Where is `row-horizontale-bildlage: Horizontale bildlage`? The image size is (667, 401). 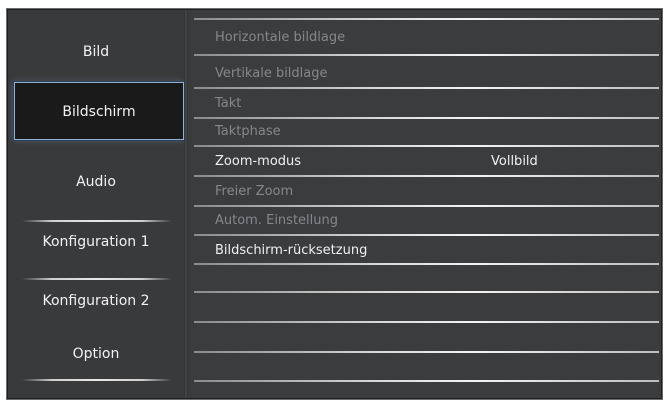
row-horizontale-bildlage: Horizontale bildlage is located at coordinates (426, 38).